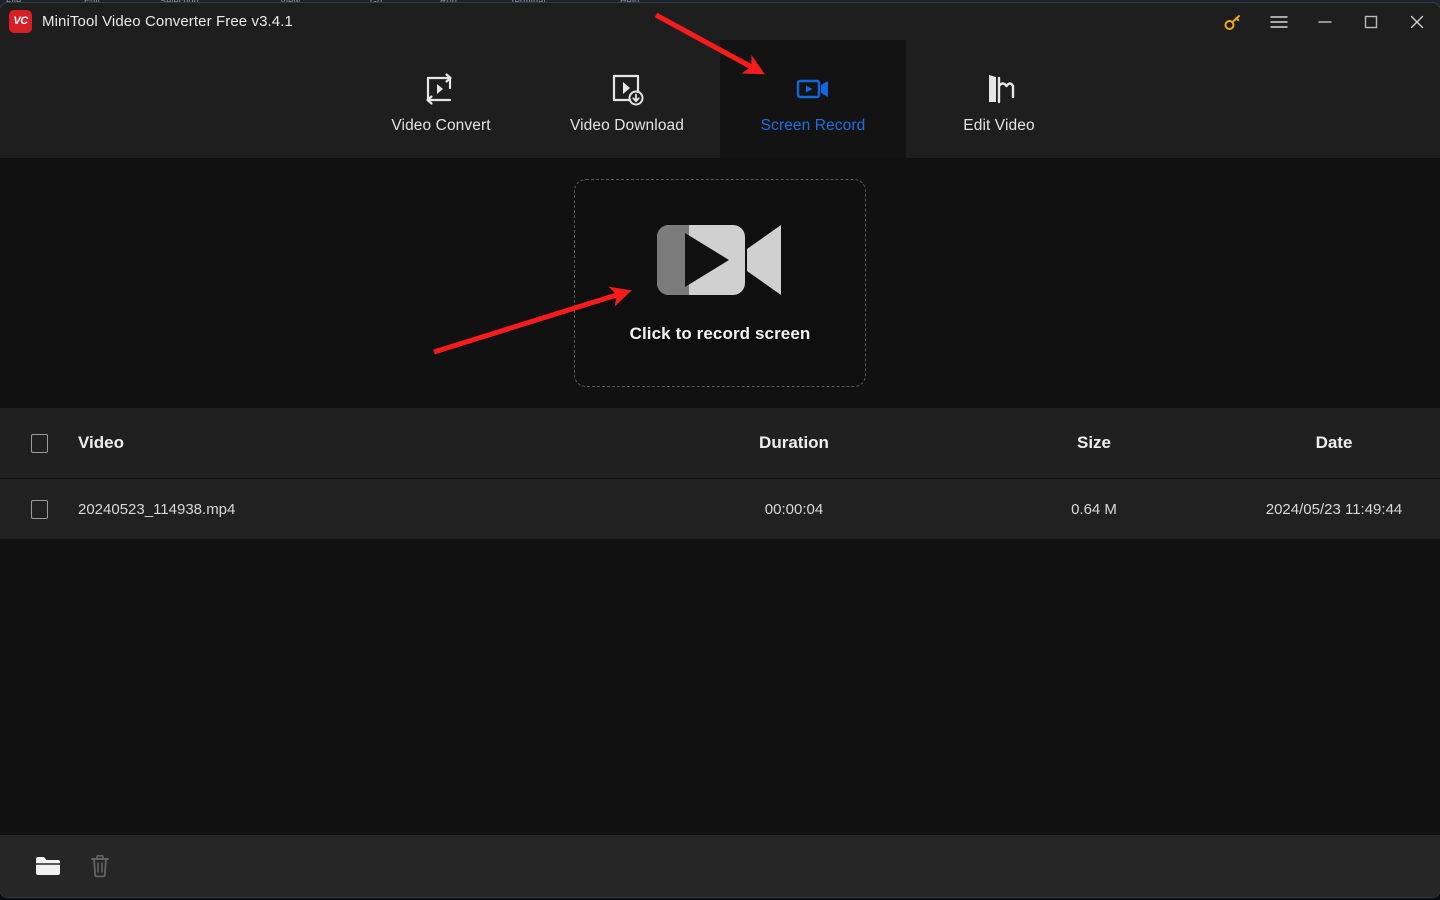 Image resolution: width=1440 pixels, height=900 pixels. I want to click on delete-icon, so click(100, 866).